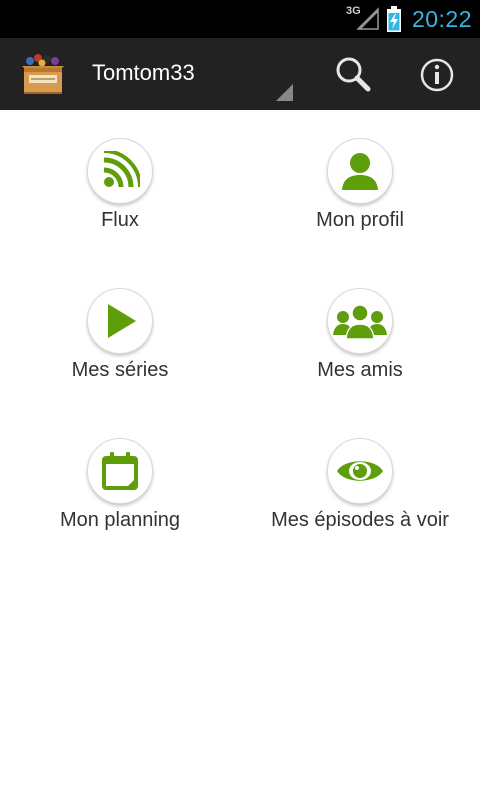 This screenshot has width=480, height=800. Describe the element at coordinates (367, 18) in the screenshot. I see `signal-icon` at that location.